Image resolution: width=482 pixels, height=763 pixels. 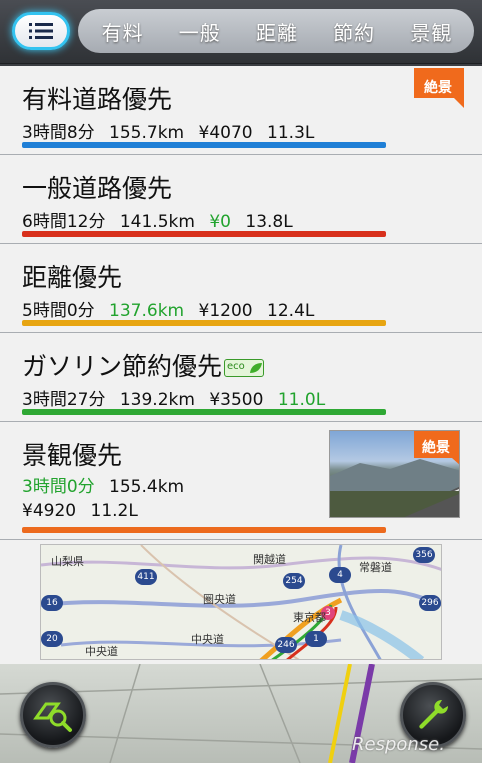 What do you see at coordinates (301, 400) in the screenshot?
I see `route-fuel: 11.0L` at bounding box center [301, 400].